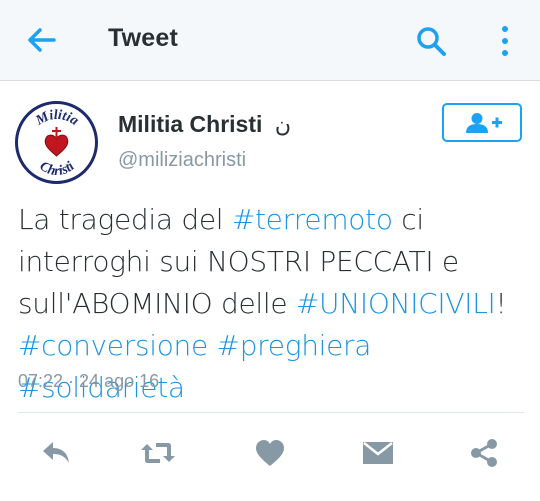  I want to click on name-suffix: ن, so click(283, 125).